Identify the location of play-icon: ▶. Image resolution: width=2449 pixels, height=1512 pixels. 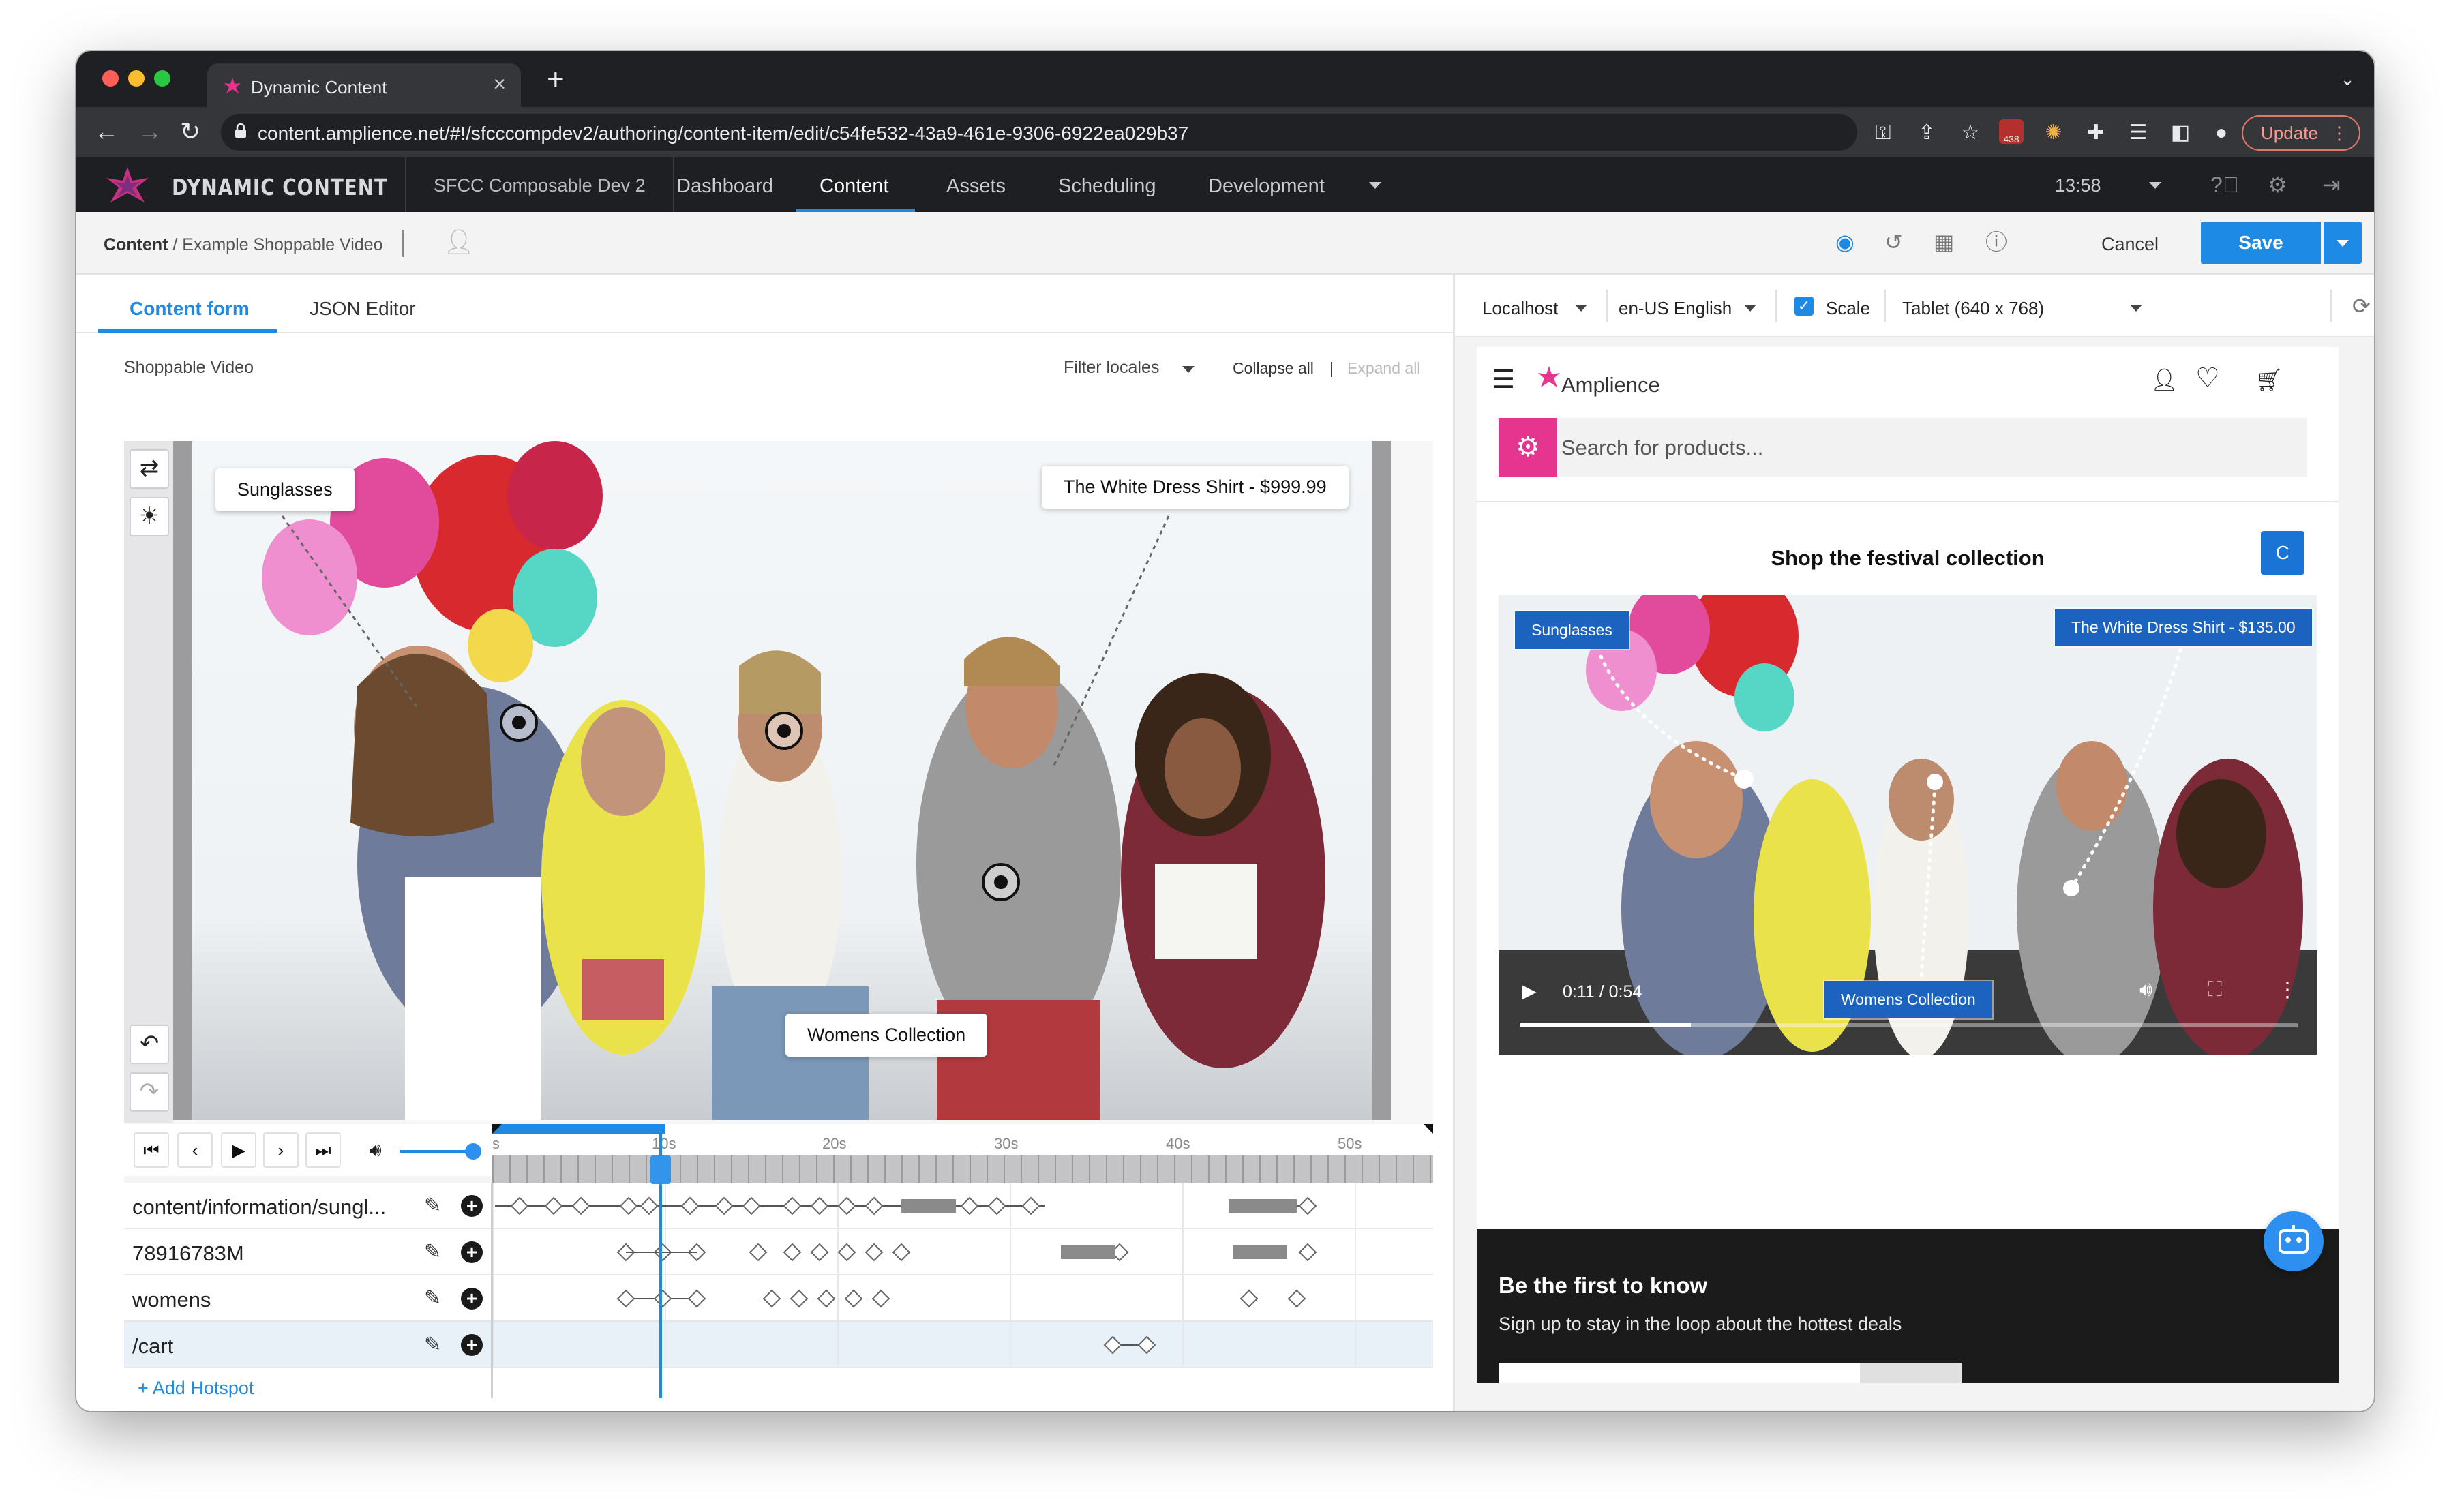
(238, 1150).